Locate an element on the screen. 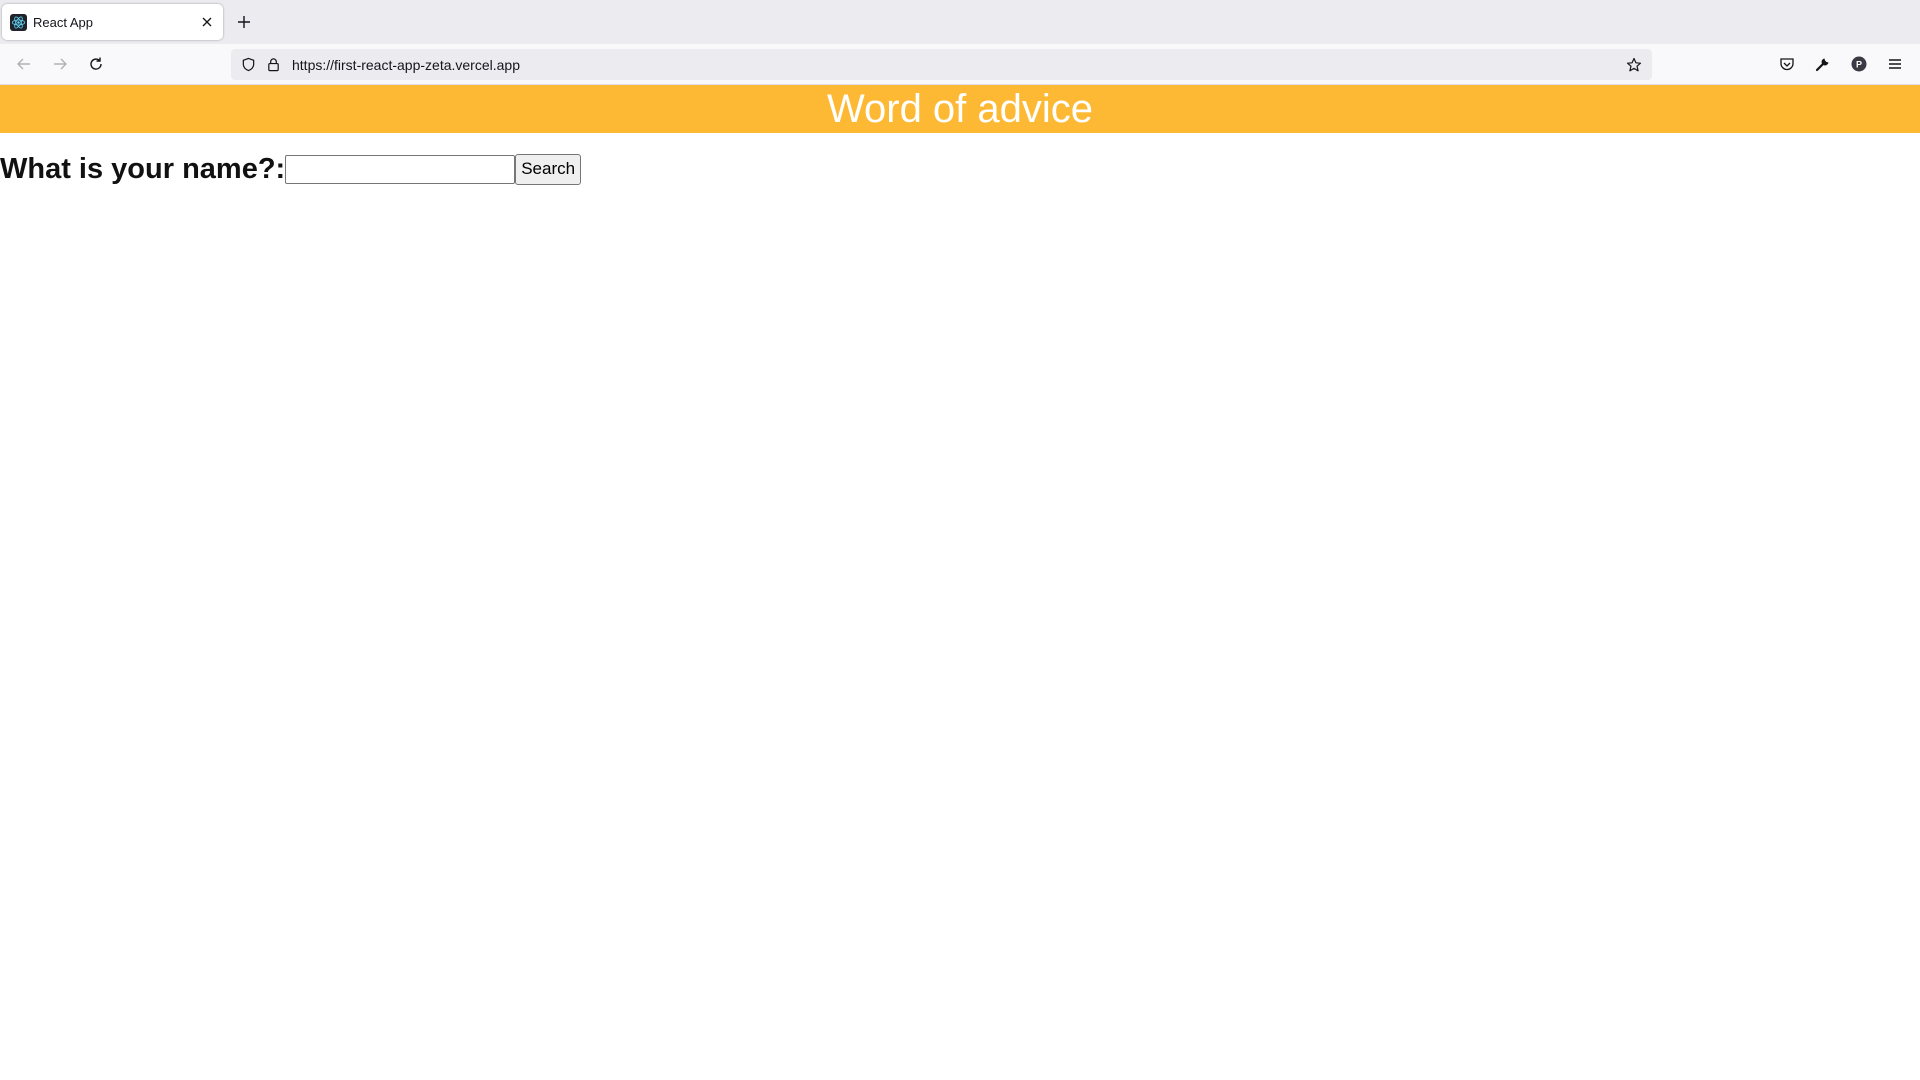 This screenshot has height=1080, width=1920. lock-icon is located at coordinates (273, 64).